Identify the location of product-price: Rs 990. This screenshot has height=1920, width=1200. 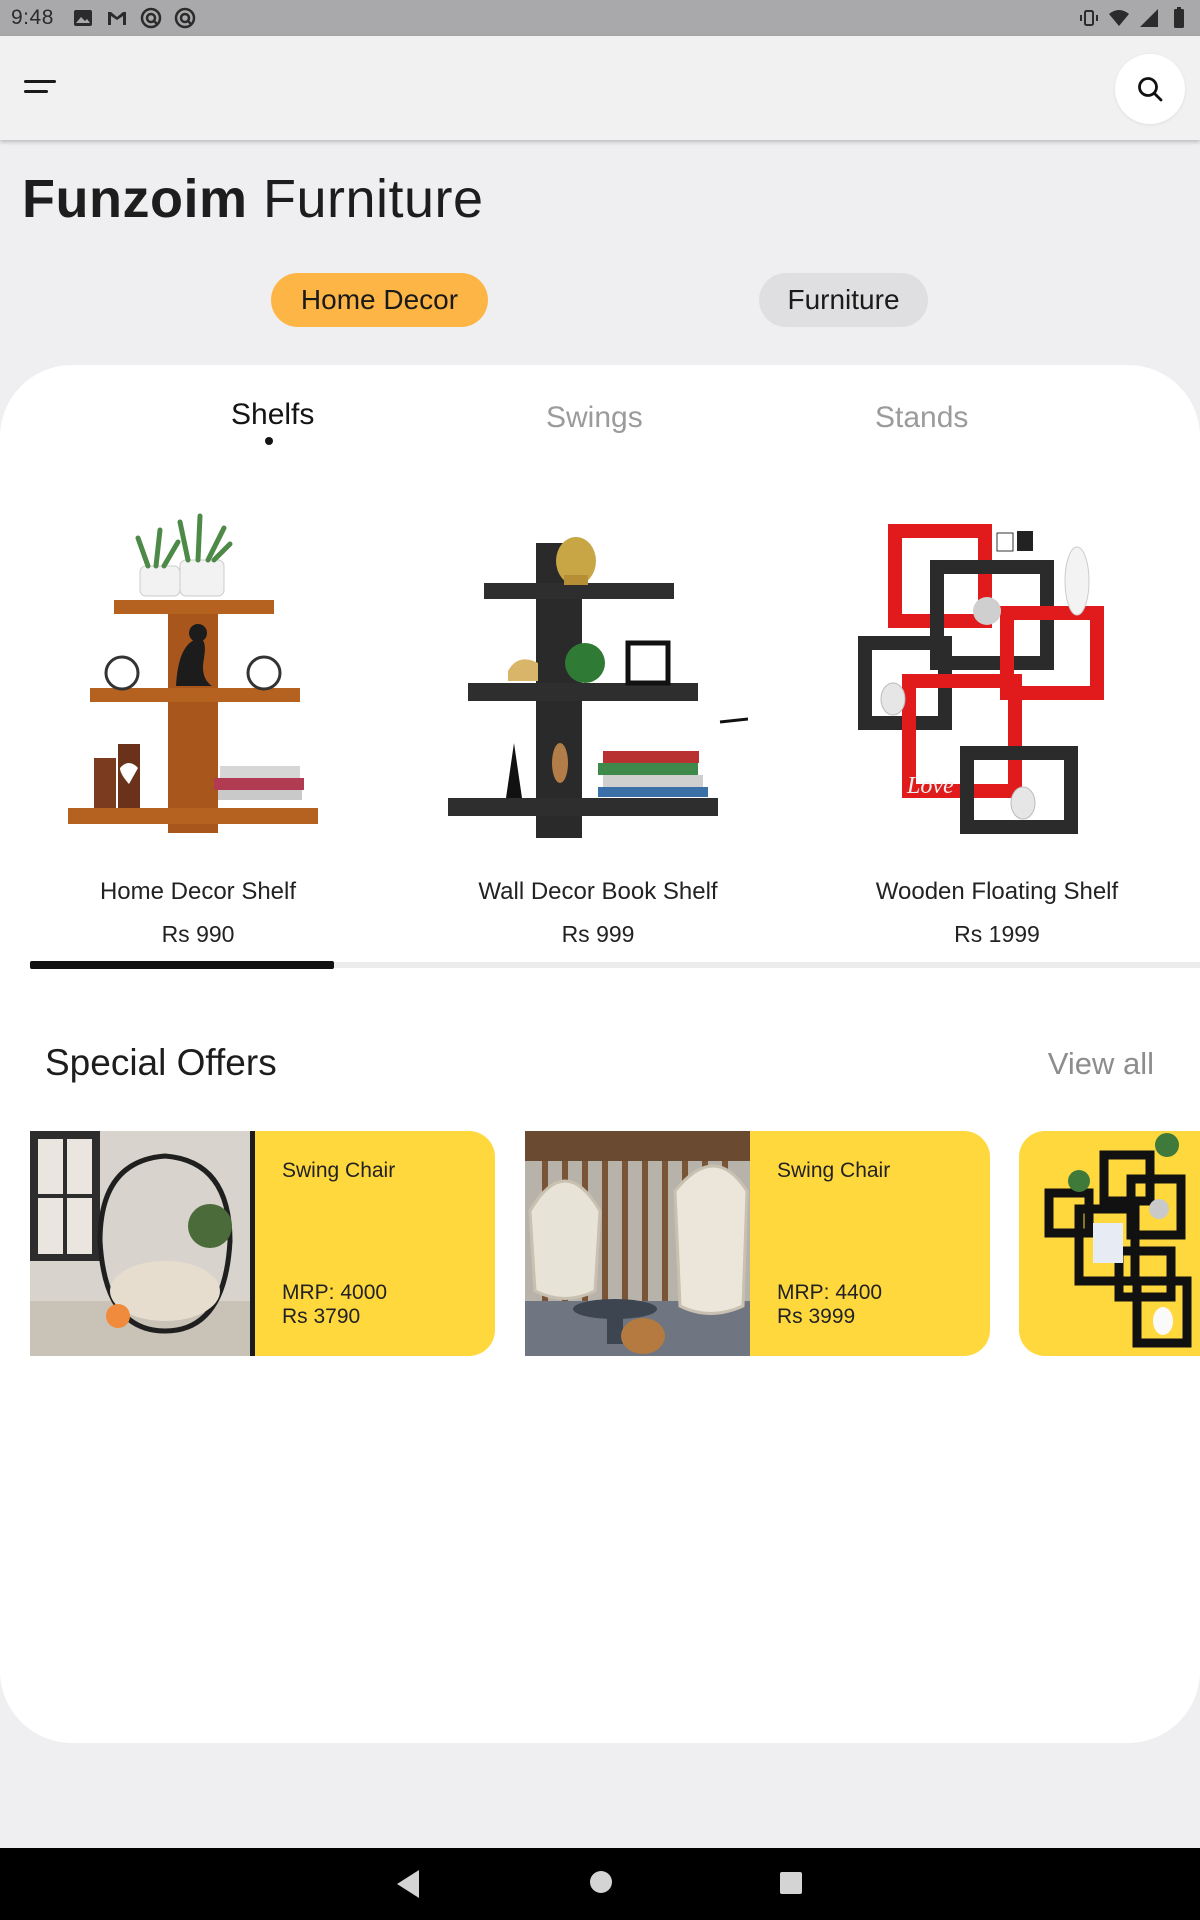
(198, 934).